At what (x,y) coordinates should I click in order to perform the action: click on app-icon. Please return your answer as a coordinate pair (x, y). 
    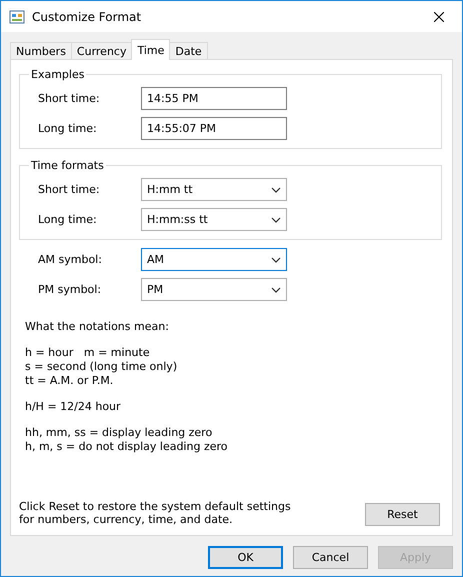
    Looking at the image, I should click on (17, 16).